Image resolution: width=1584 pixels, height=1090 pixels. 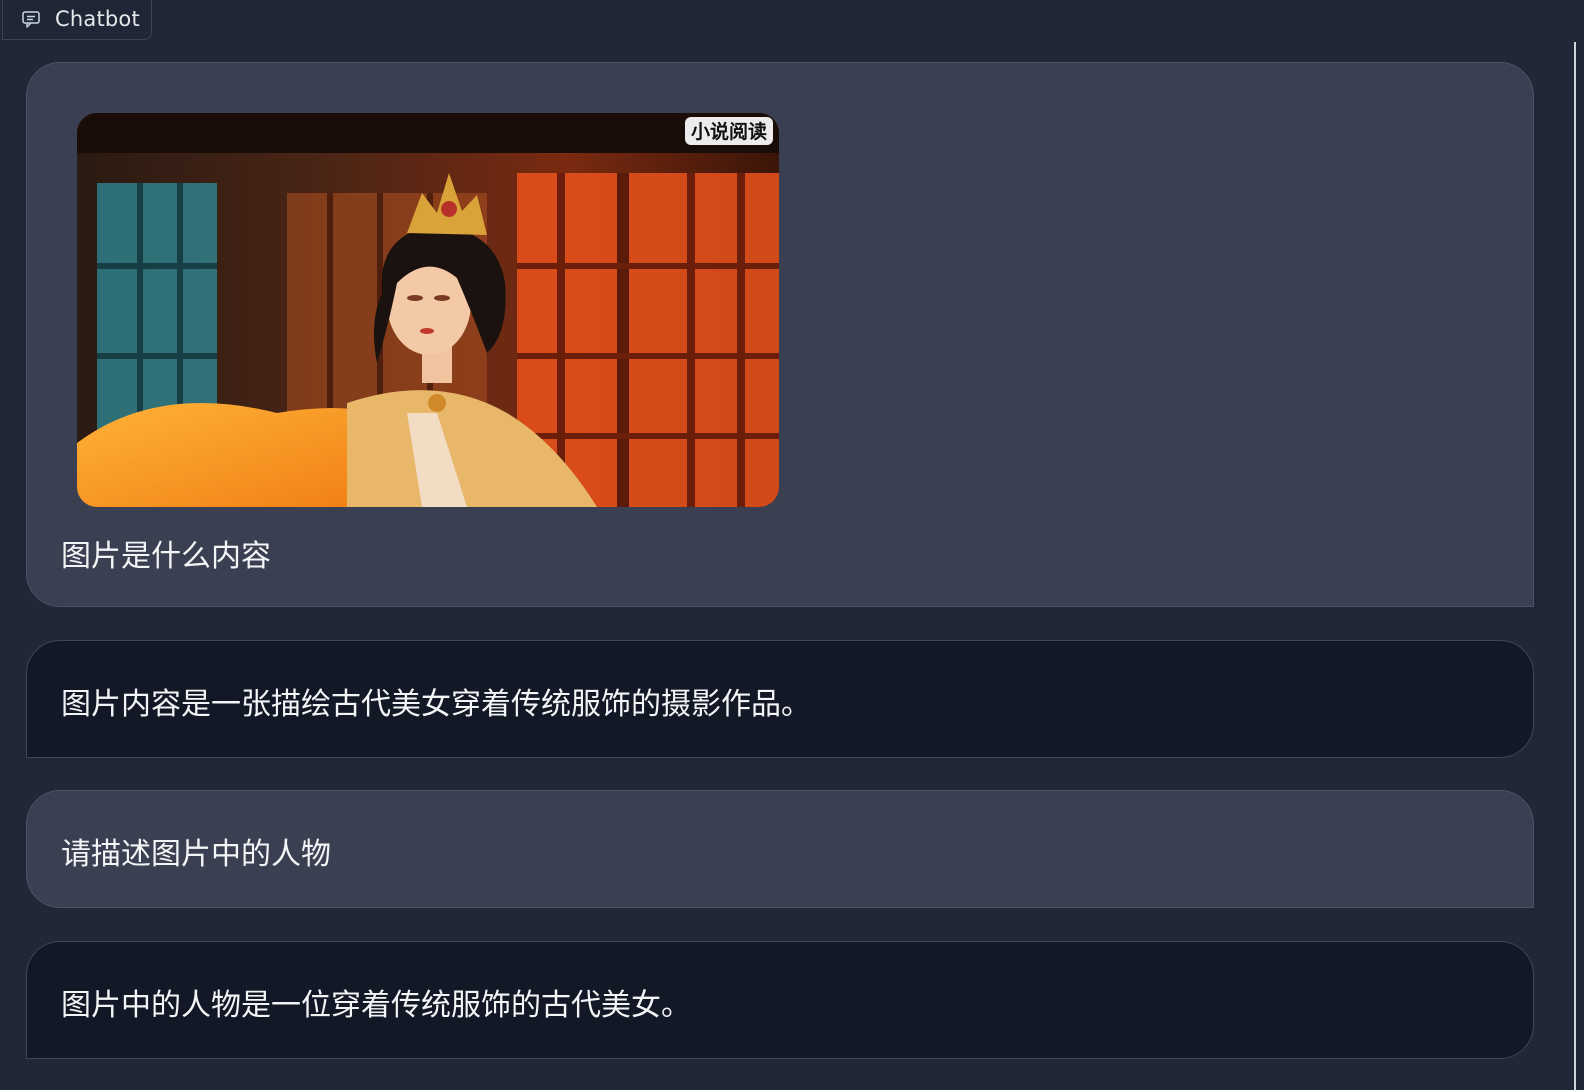 I want to click on bot-message: 图片中的人物是一位穿着传统服饰的古代美女。, so click(x=780, y=1000).